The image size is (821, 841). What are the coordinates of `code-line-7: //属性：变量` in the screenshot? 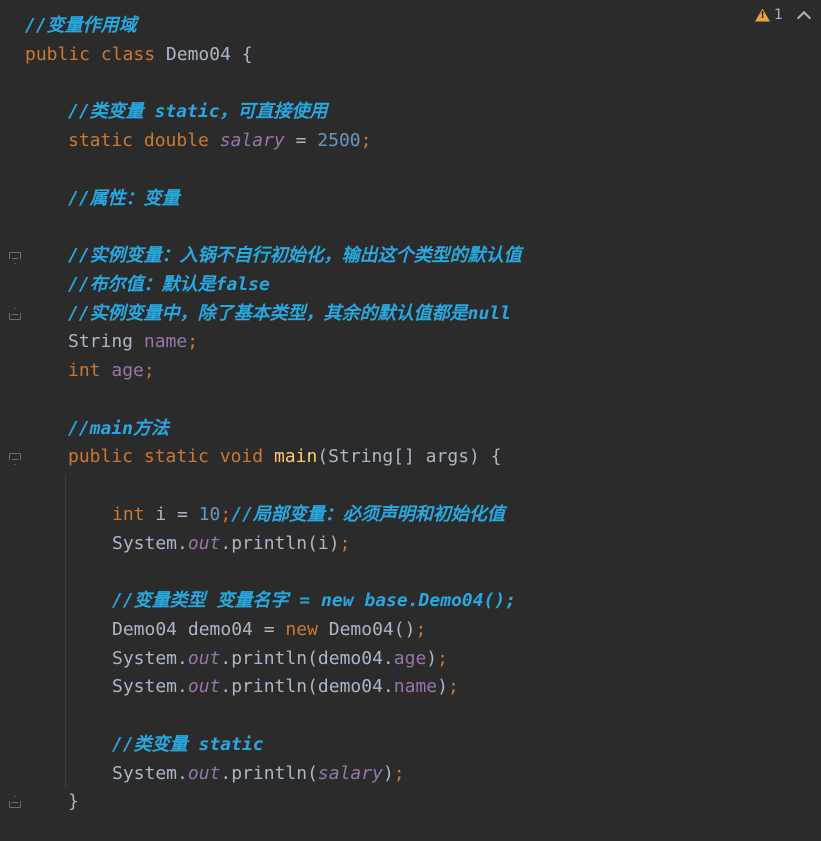 It's located at (273, 199).